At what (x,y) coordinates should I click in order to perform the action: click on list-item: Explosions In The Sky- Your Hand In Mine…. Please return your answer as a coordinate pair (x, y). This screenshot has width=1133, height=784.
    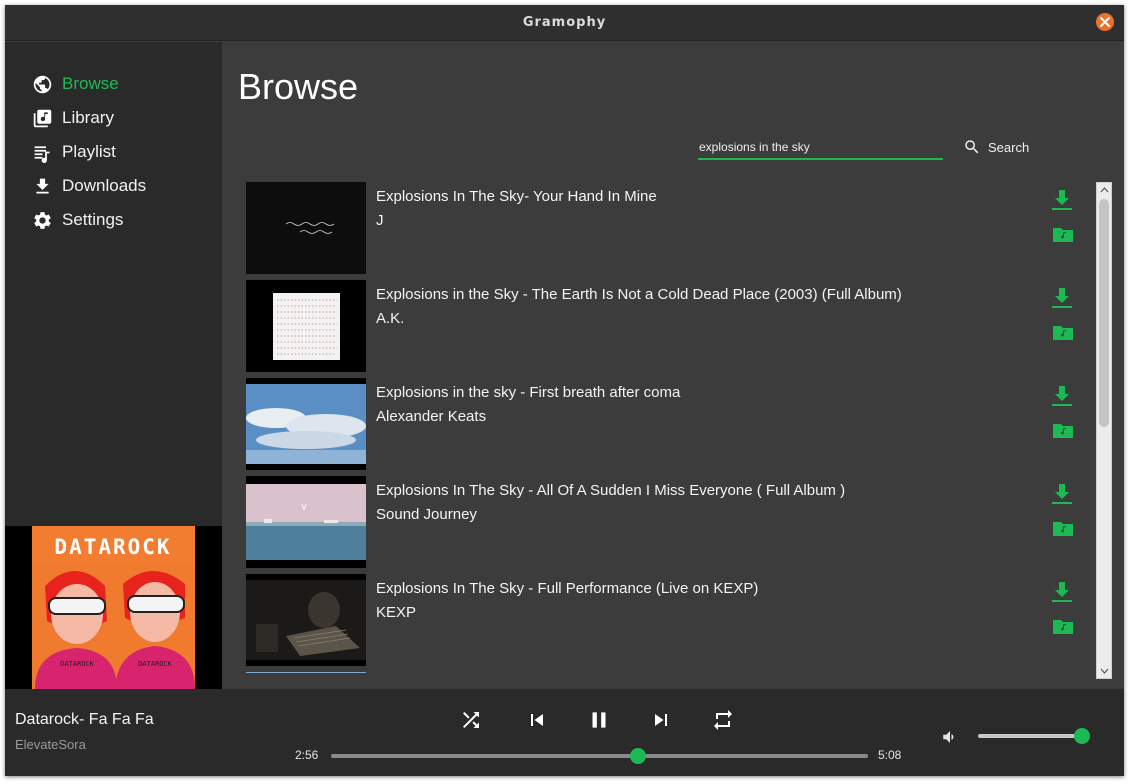
    Looking at the image, I should click on (668, 228).